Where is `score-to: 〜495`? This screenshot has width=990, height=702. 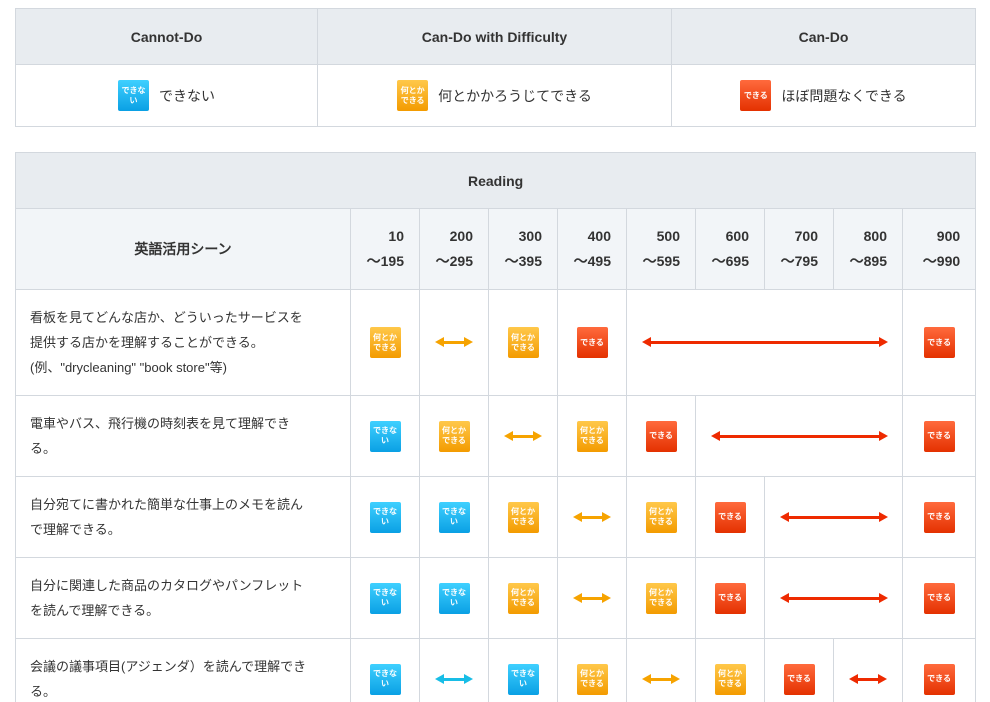
score-to: 〜495 is located at coordinates (592, 261).